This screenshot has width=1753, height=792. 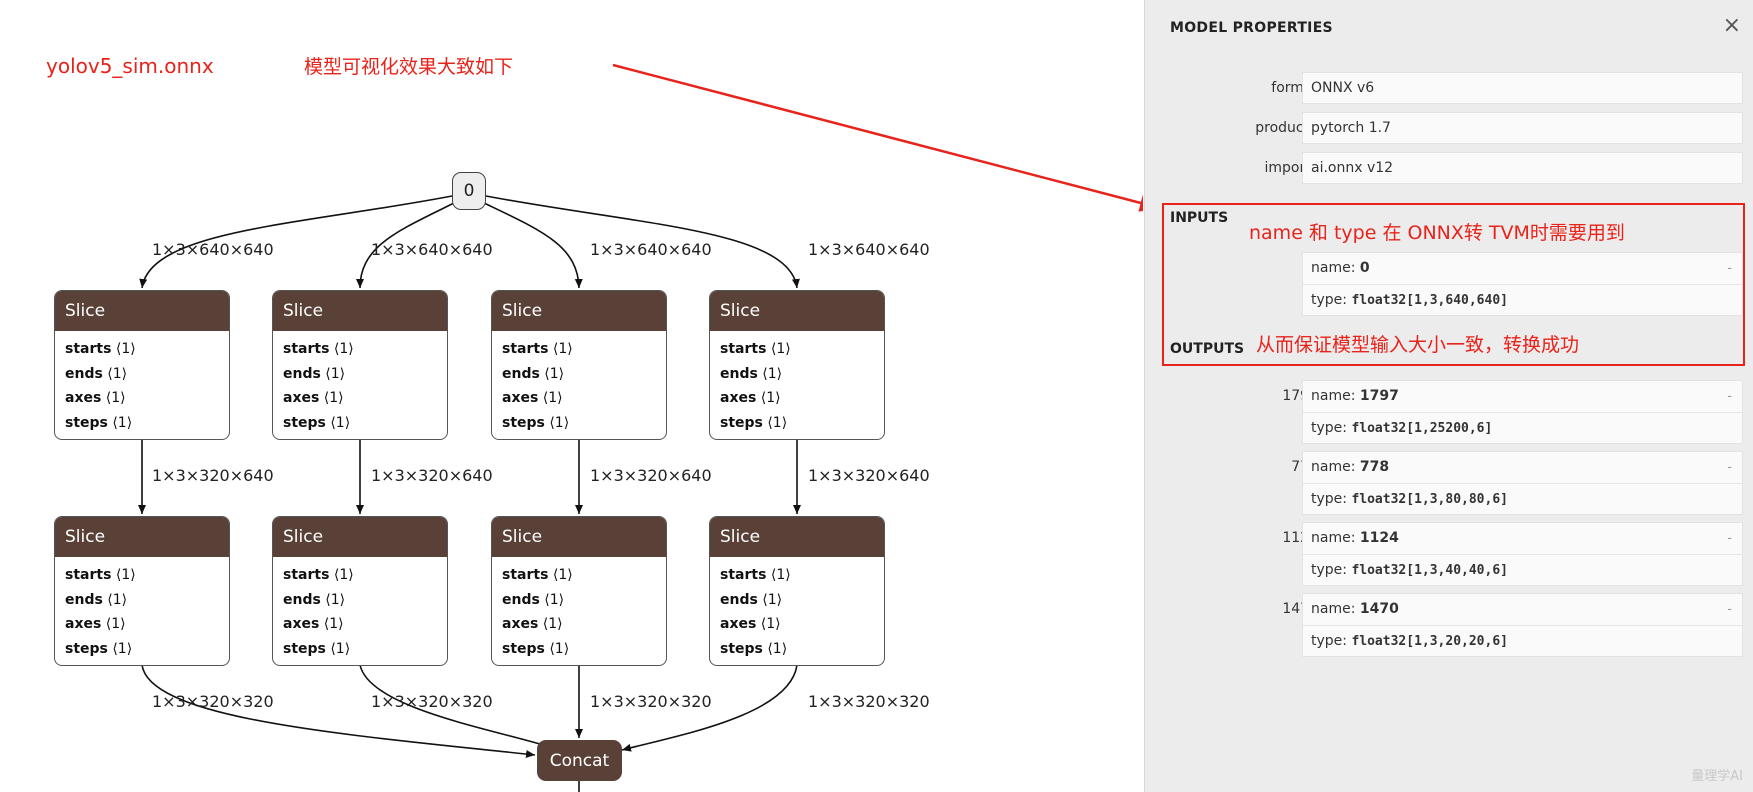 What do you see at coordinates (1522, 499) in the screenshot?
I see `argument-type-row: type: float32[1,3,80,80,6]` at bounding box center [1522, 499].